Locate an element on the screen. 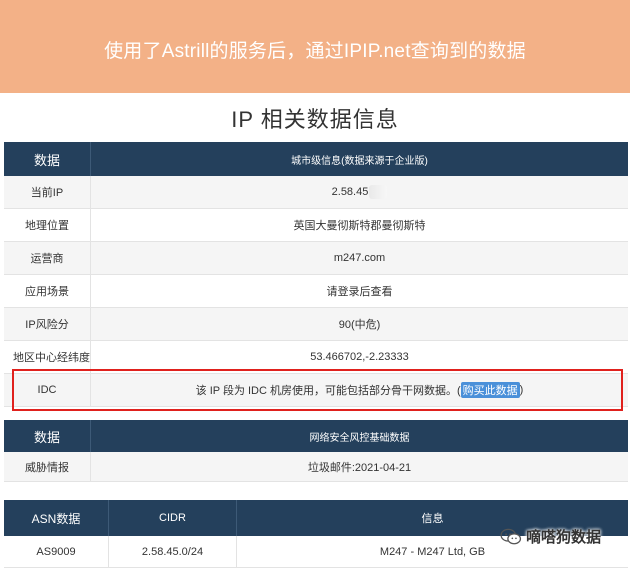  row-label: 运营商 is located at coordinates (47, 259).